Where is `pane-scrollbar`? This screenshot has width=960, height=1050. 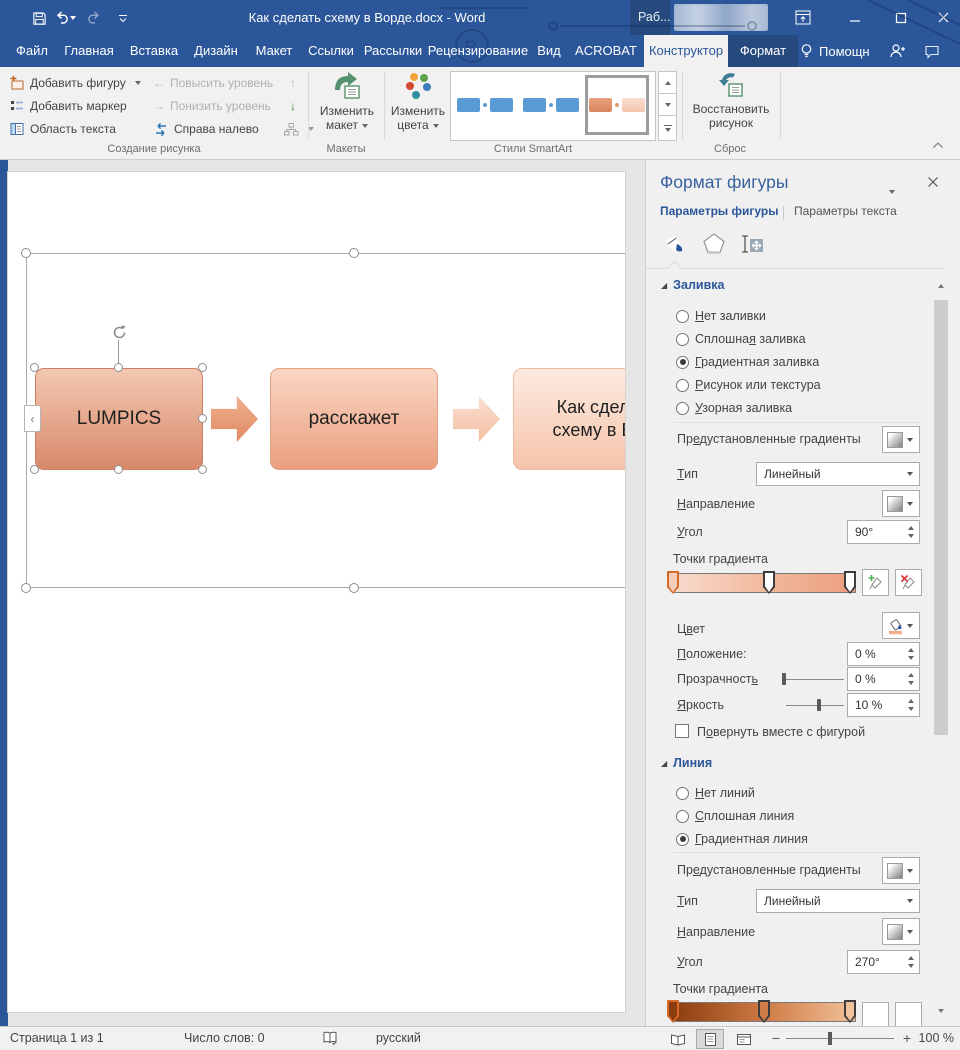 pane-scrollbar is located at coordinates (941, 648).